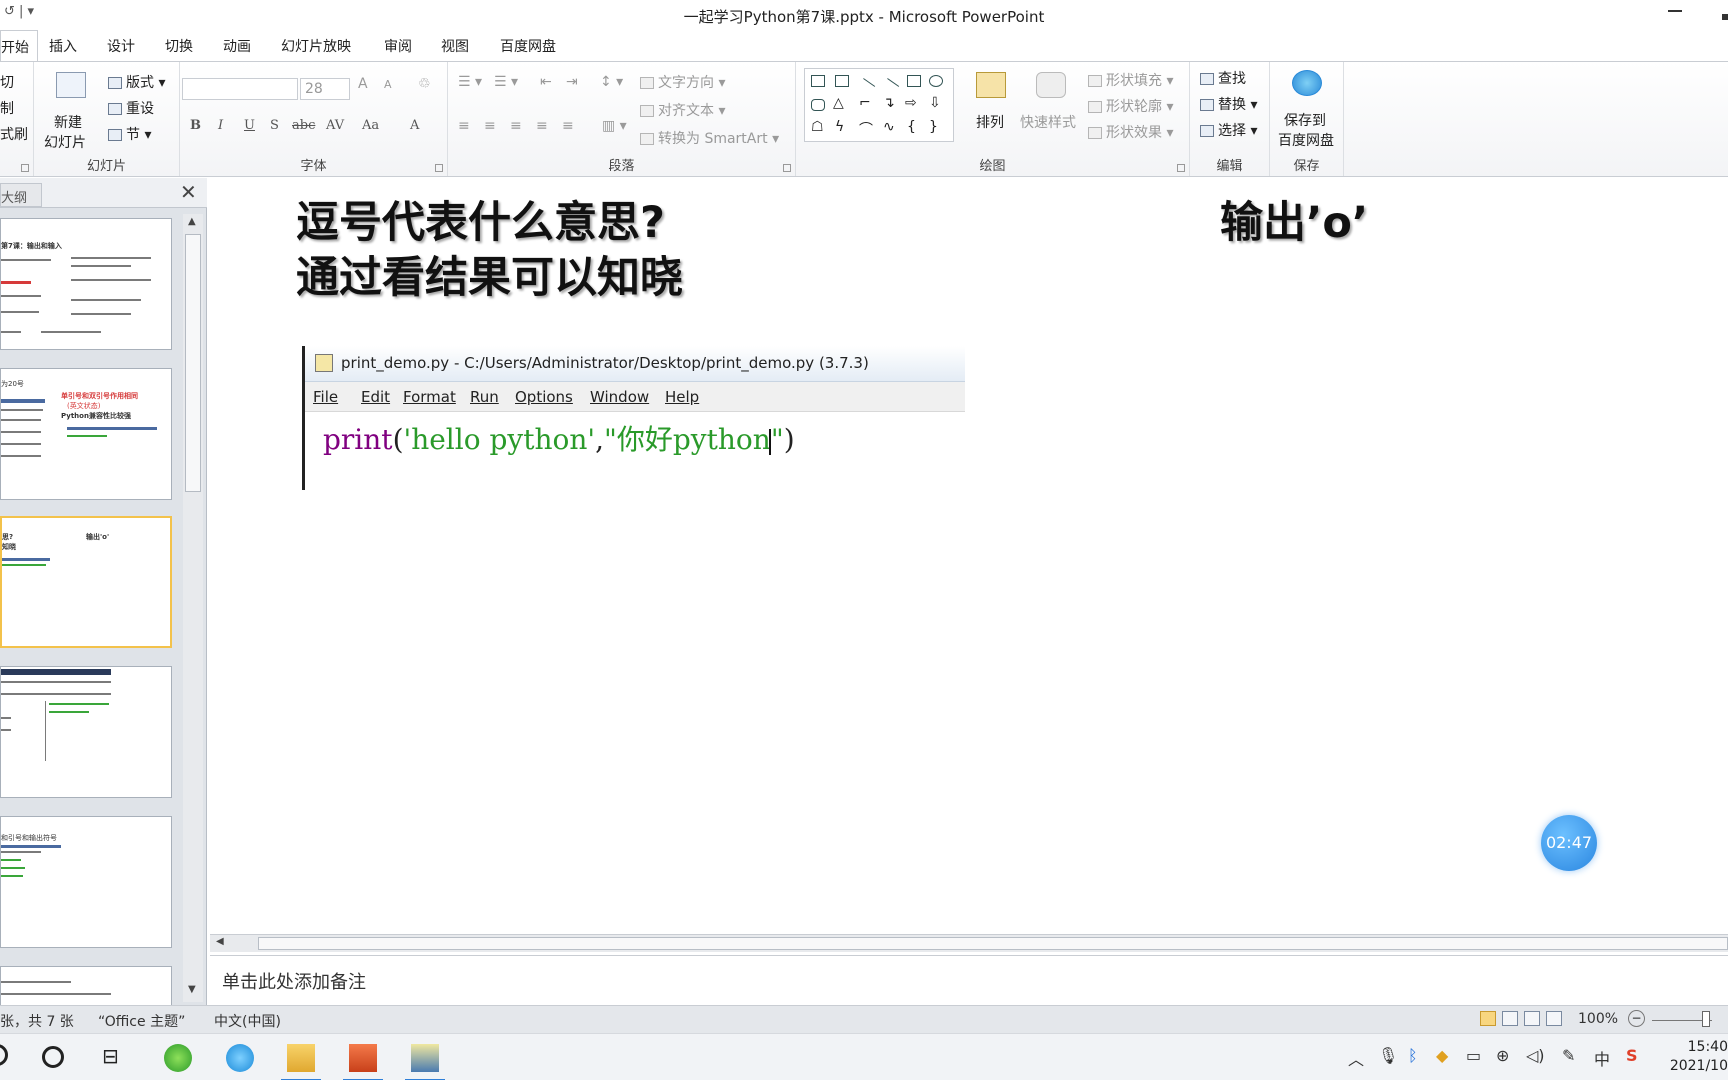 The width and height of the screenshot is (1728, 1080). I want to click on bluetooth-icon: ᛒ, so click(1413, 1055).